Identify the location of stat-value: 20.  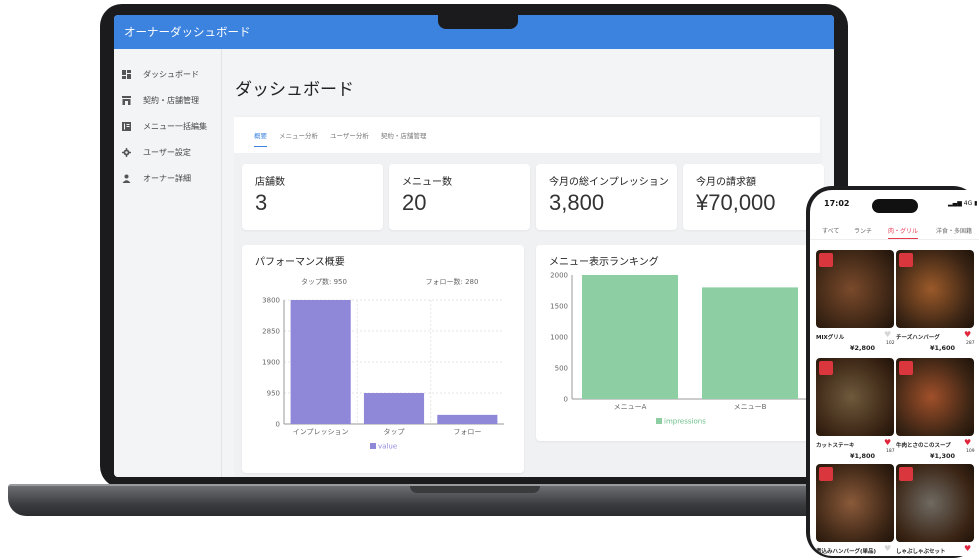
(414, 202).